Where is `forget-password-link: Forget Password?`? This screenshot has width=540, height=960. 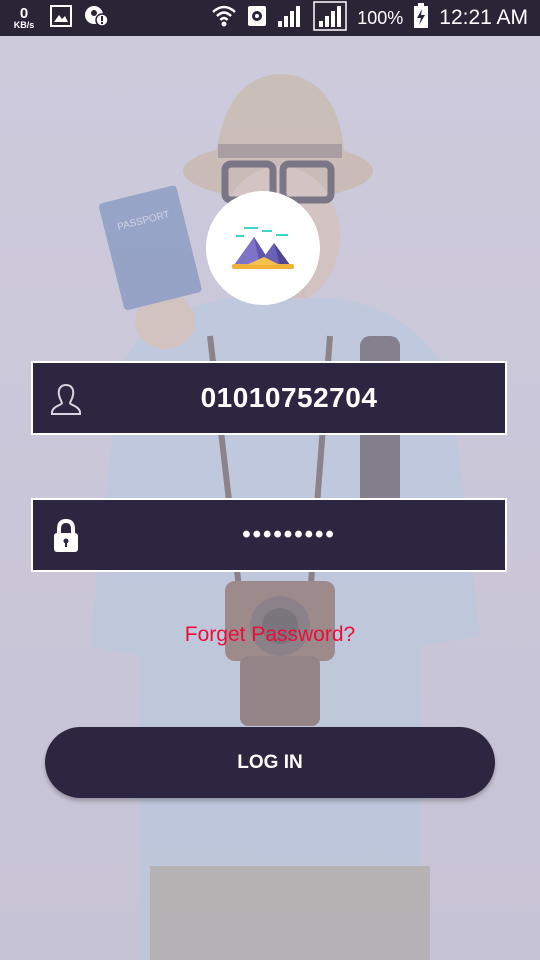 forget-password-link: Forget Password? is located at coordinates (270, 635).